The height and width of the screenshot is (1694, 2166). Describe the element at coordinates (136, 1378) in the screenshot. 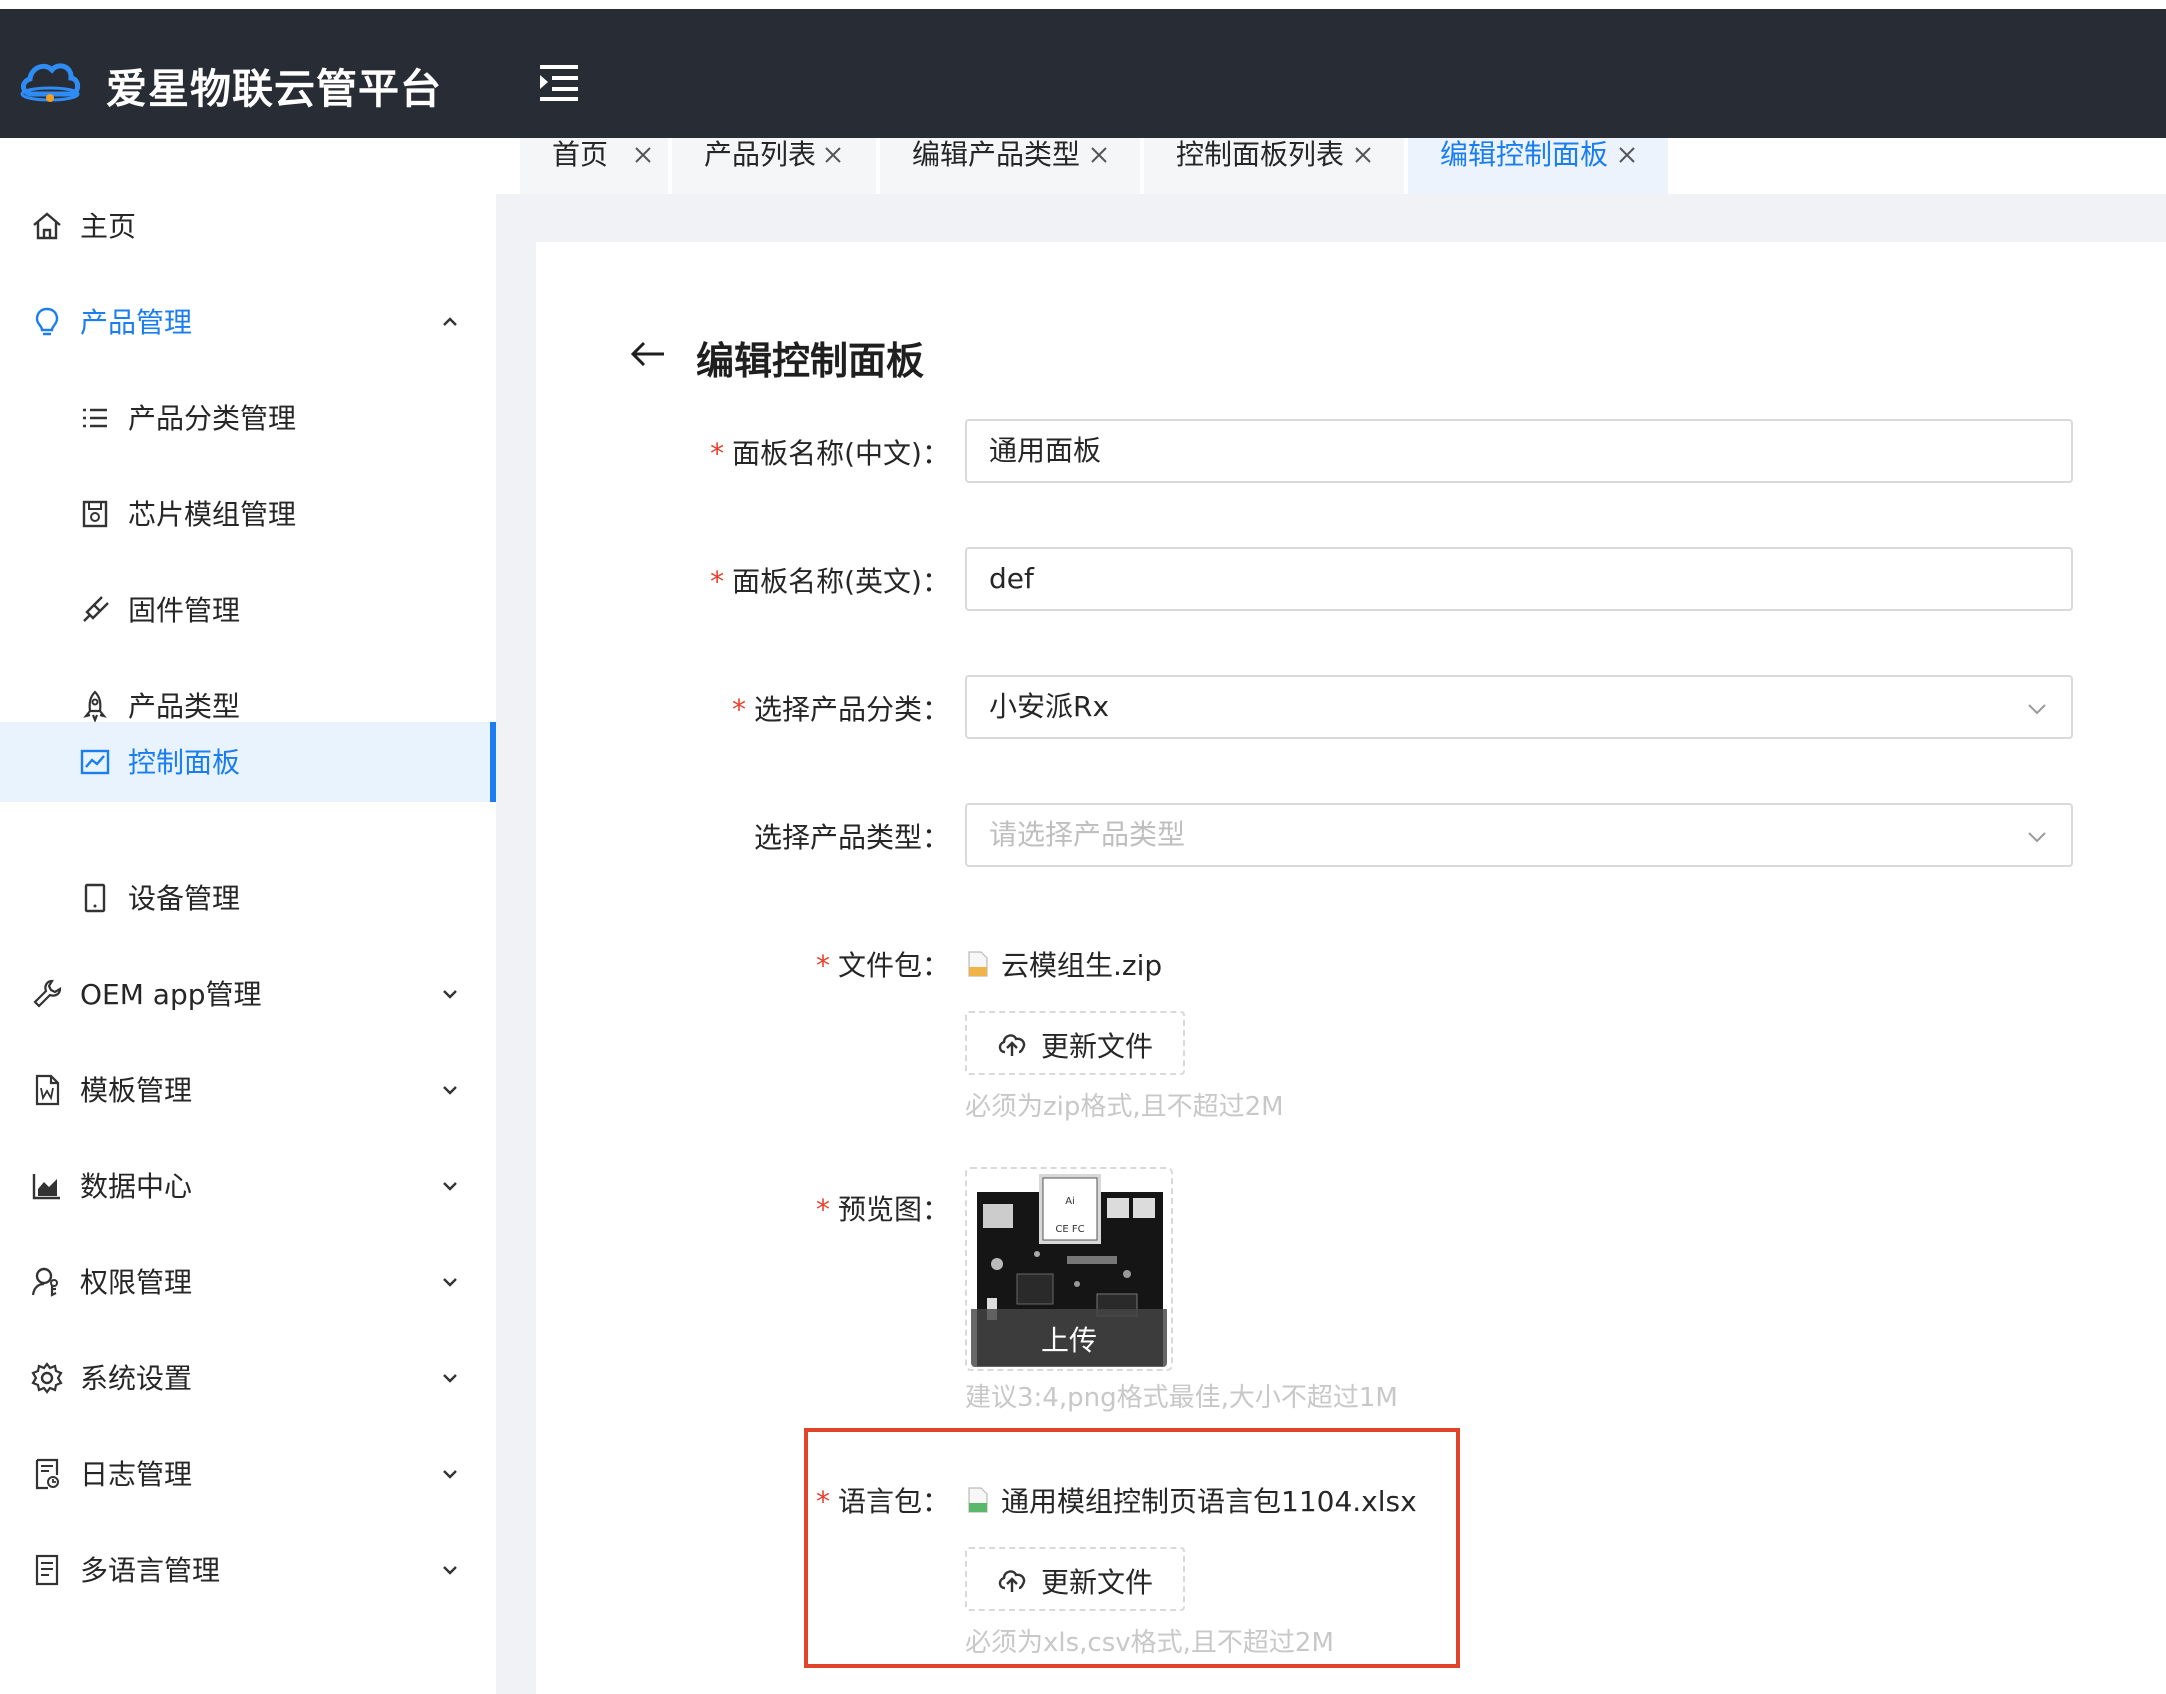

I see `sidebar-item-label: 系统设置` at that location.